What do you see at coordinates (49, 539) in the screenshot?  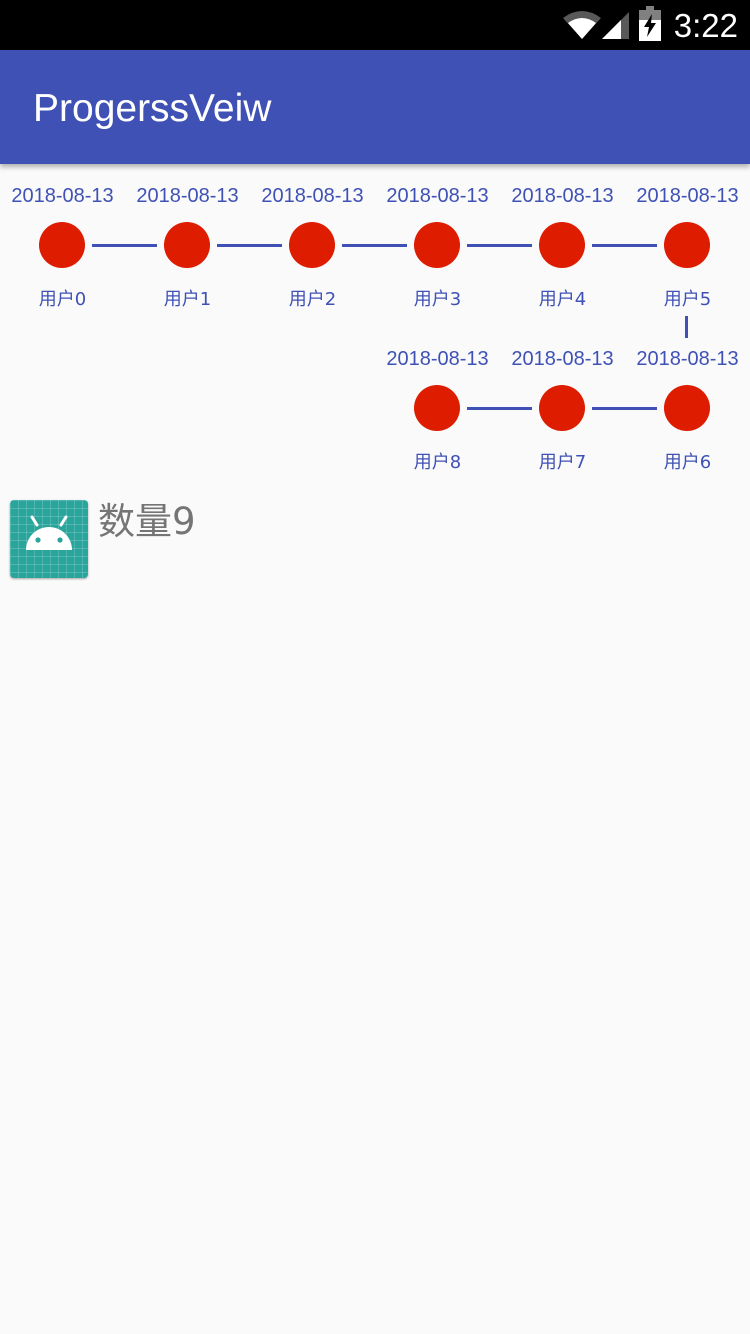 I see `android-launcher-icon` at bounding box center [49, 539].